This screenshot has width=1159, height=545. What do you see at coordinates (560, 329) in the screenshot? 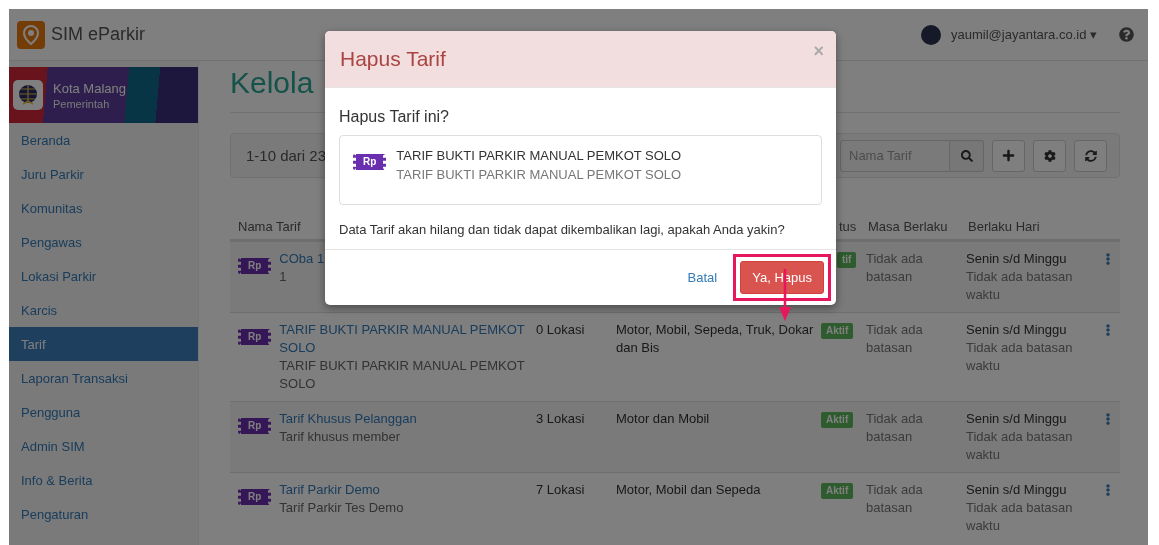
I see `location-count: 0 Lokasi` at bounding box center [560, 329].